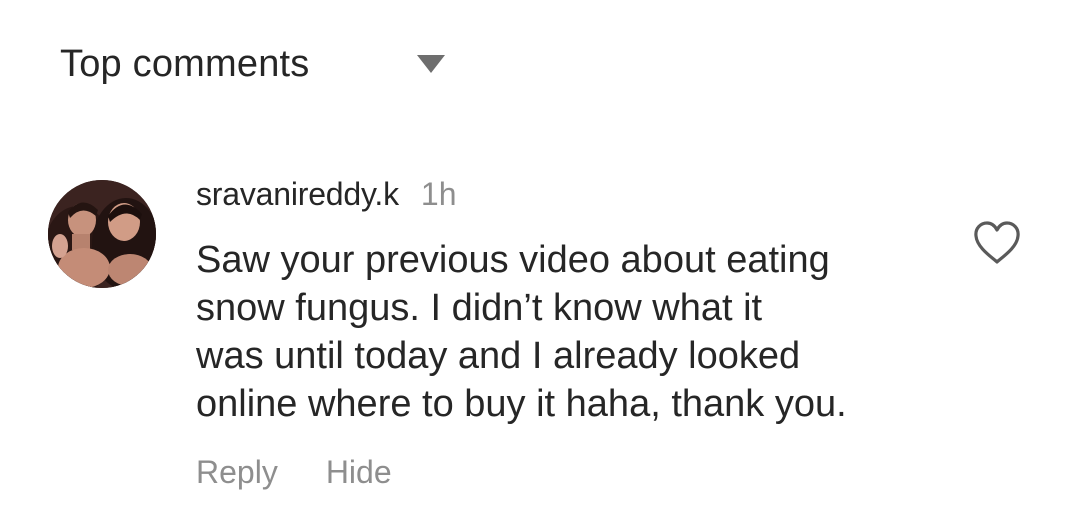  Describe the element at coordinates (513, 260) in the screenshot. I see `comment-text-line: Saw your previous video about eating` at that location.